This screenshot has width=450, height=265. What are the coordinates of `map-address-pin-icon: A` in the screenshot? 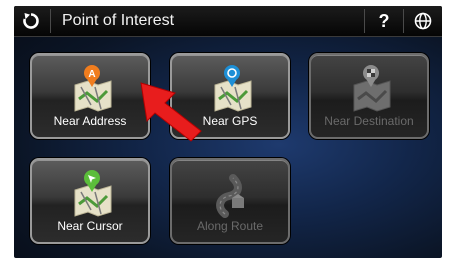 It's located at (93, 88).